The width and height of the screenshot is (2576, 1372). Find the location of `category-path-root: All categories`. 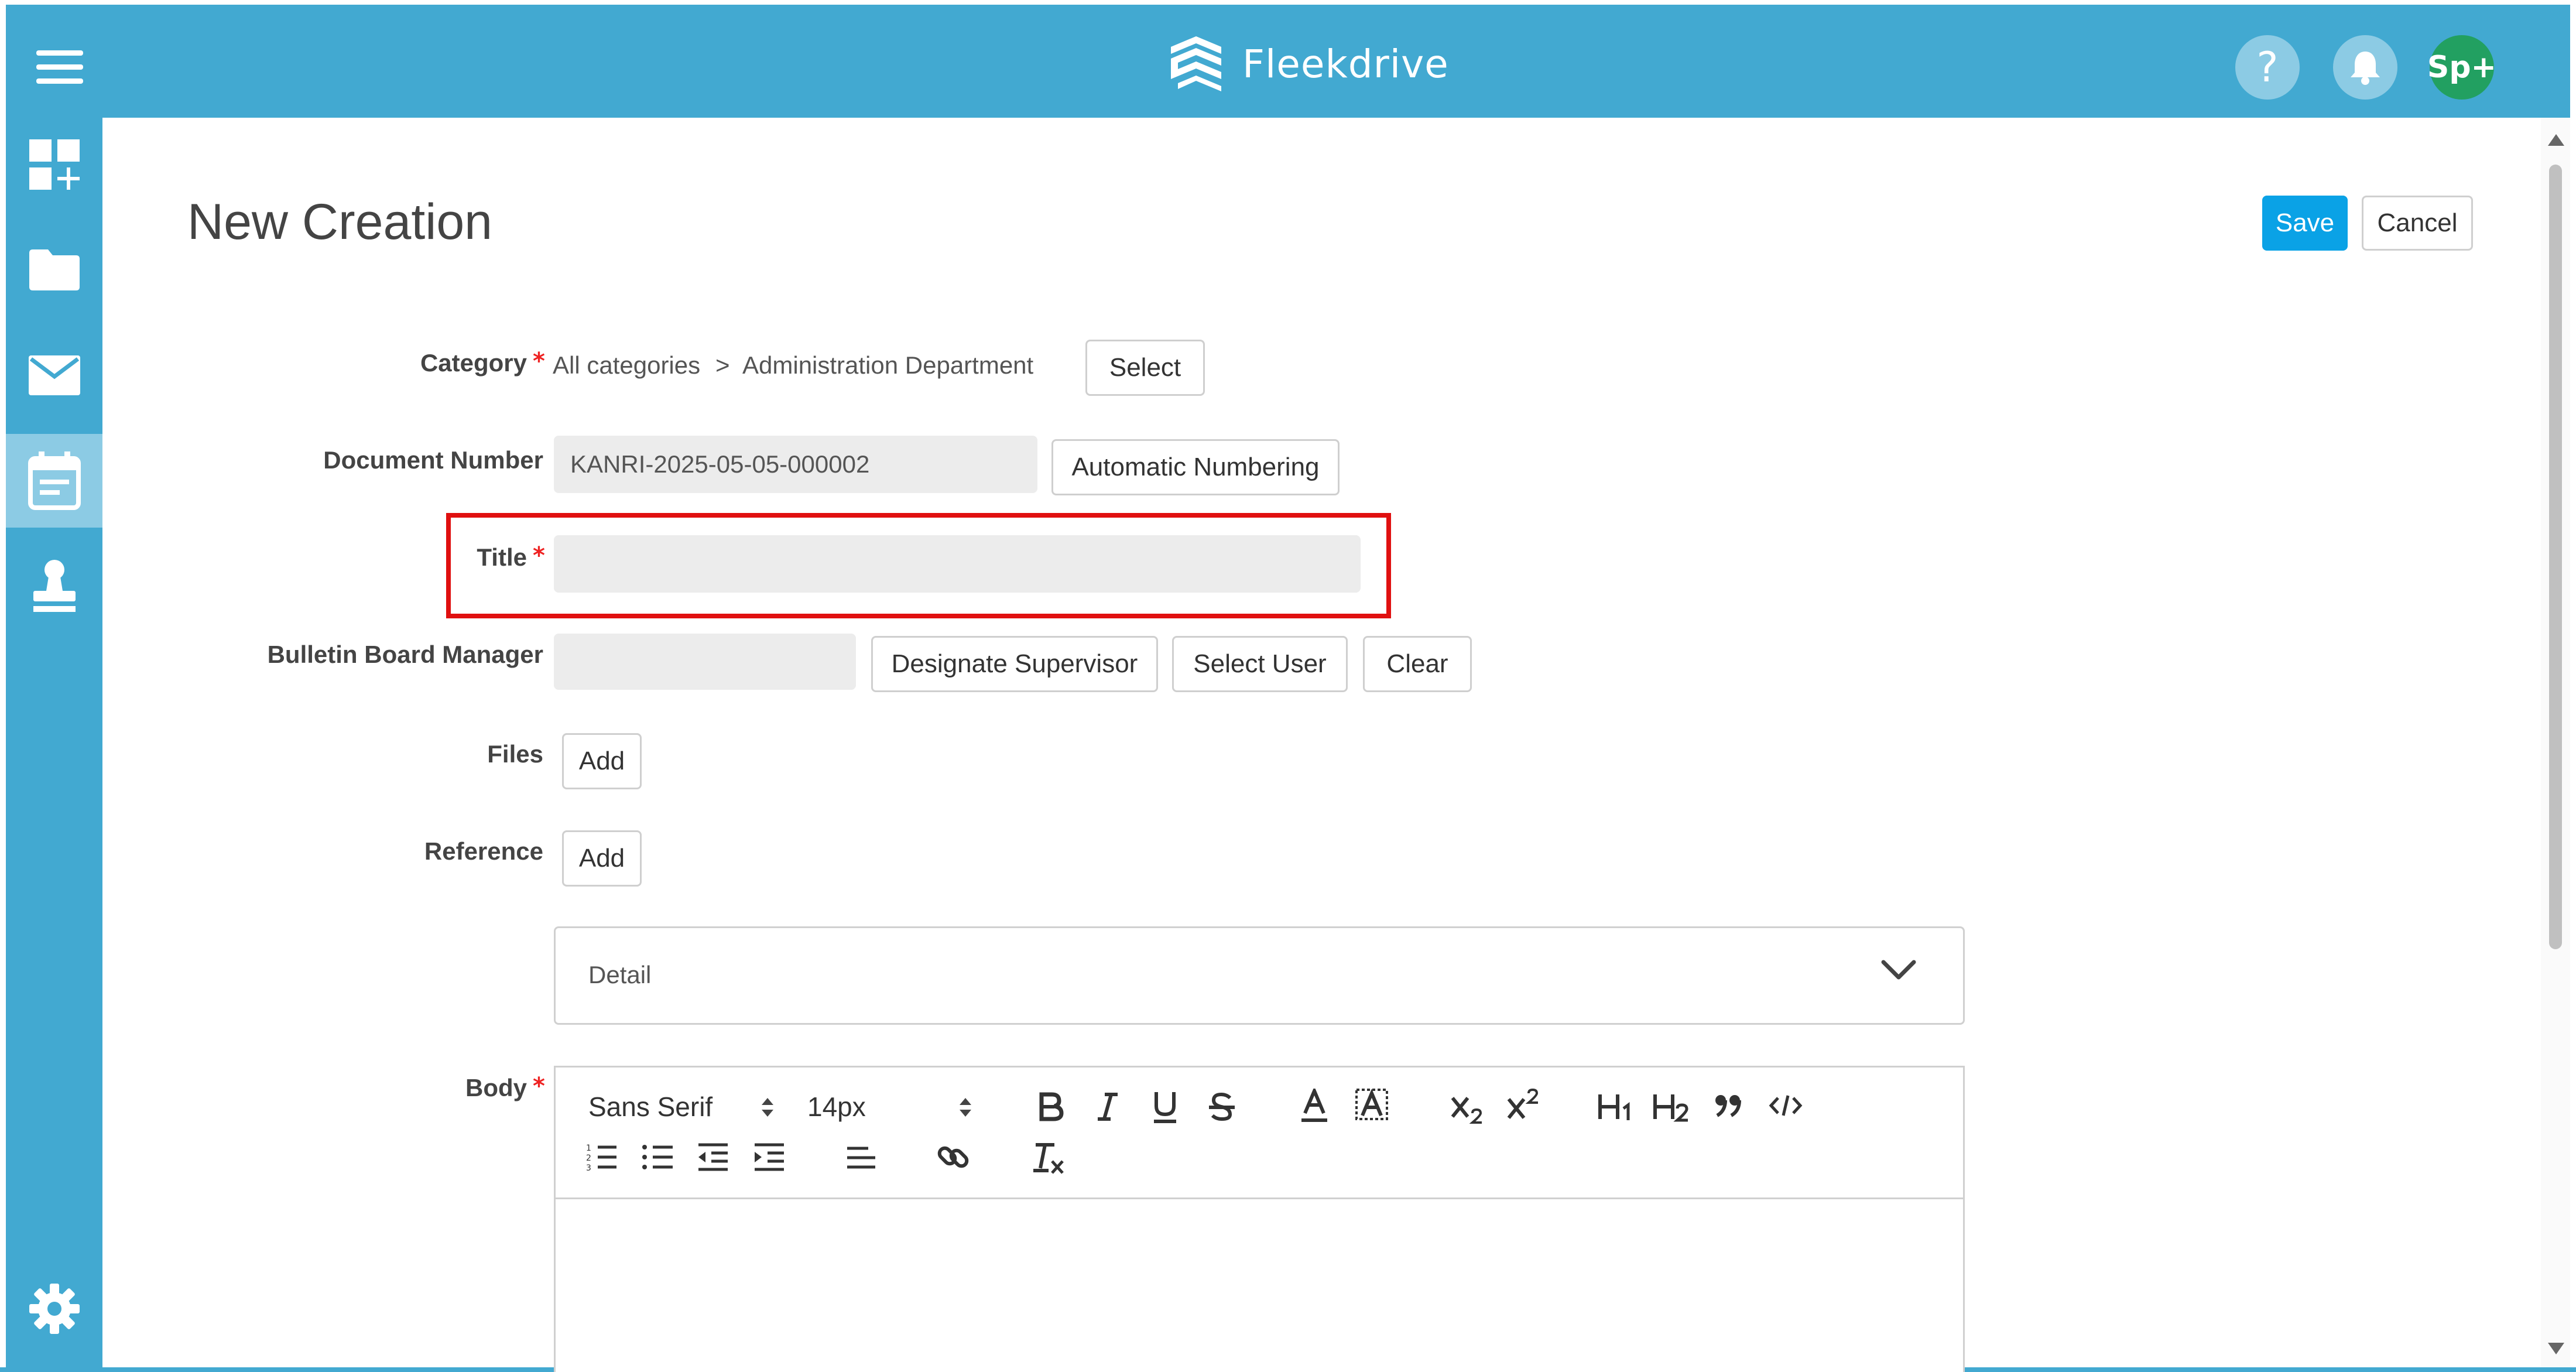

category-path-root: All categories is located at coordinates (626, 365).